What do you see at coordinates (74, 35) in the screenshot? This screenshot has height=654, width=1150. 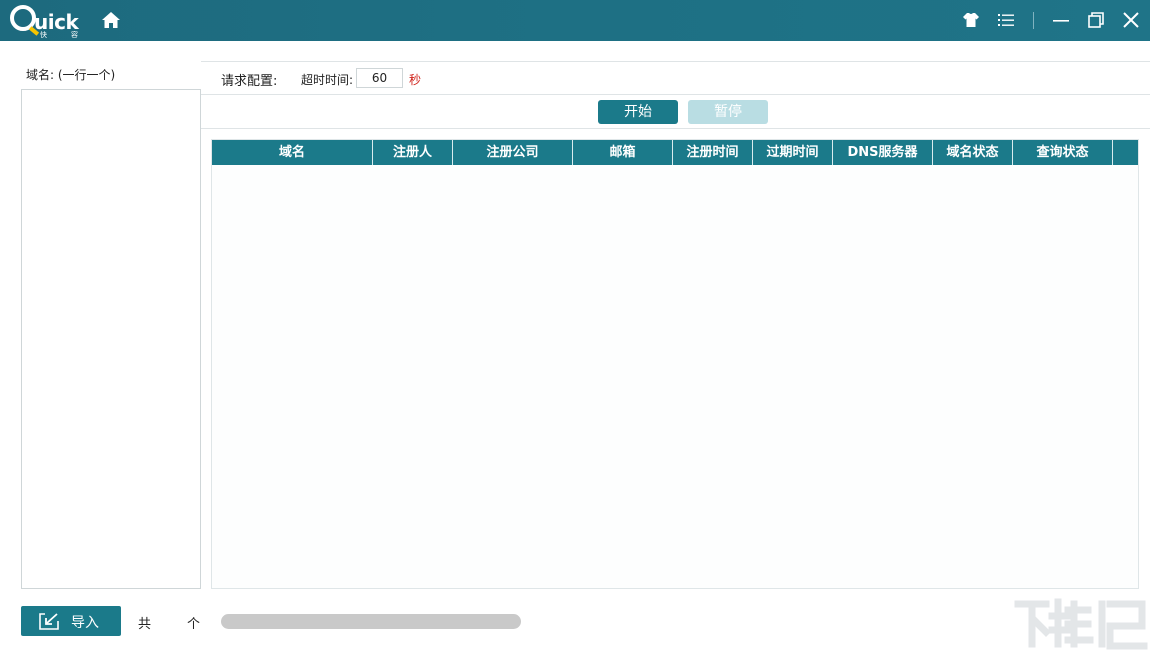 I see `logo-sub-right: 容` at bounding box center [74, 35].